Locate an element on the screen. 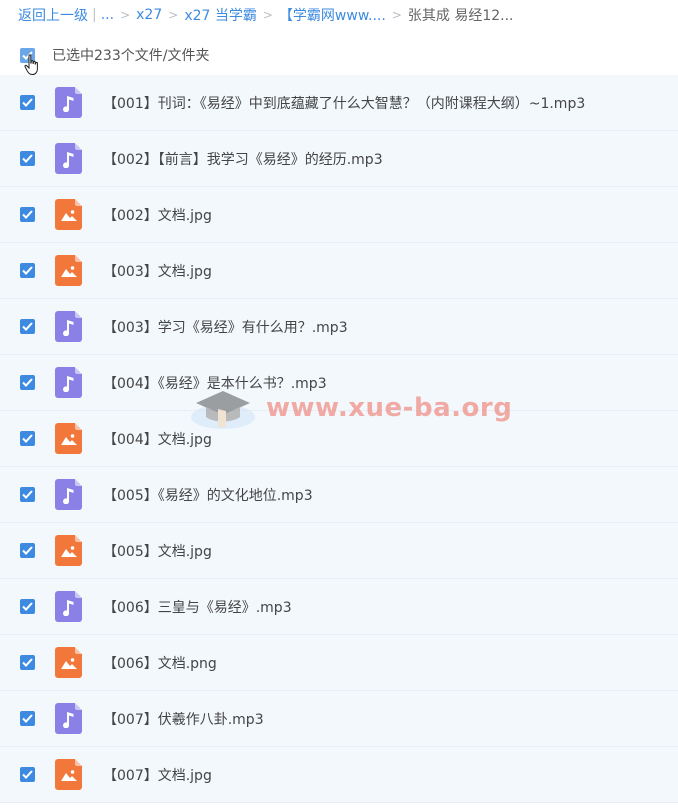 The image size is (678, 808). file-name: 【007】文档.jpg is located at coordinates (157, 775).